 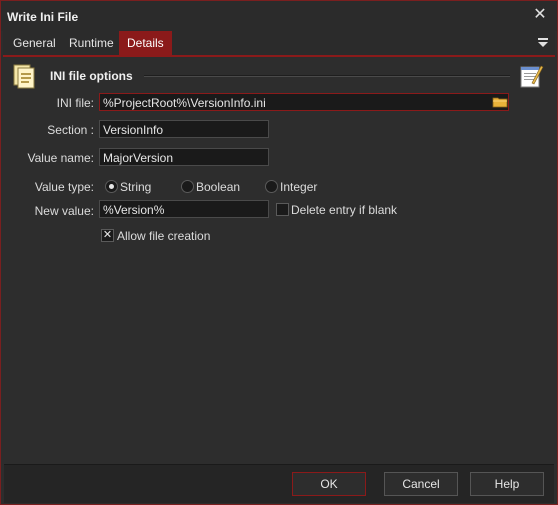 What do you see at coordinates (24, 76) in the screenshot?
I see `ini-file-icon` at bounding box center [24, 76].